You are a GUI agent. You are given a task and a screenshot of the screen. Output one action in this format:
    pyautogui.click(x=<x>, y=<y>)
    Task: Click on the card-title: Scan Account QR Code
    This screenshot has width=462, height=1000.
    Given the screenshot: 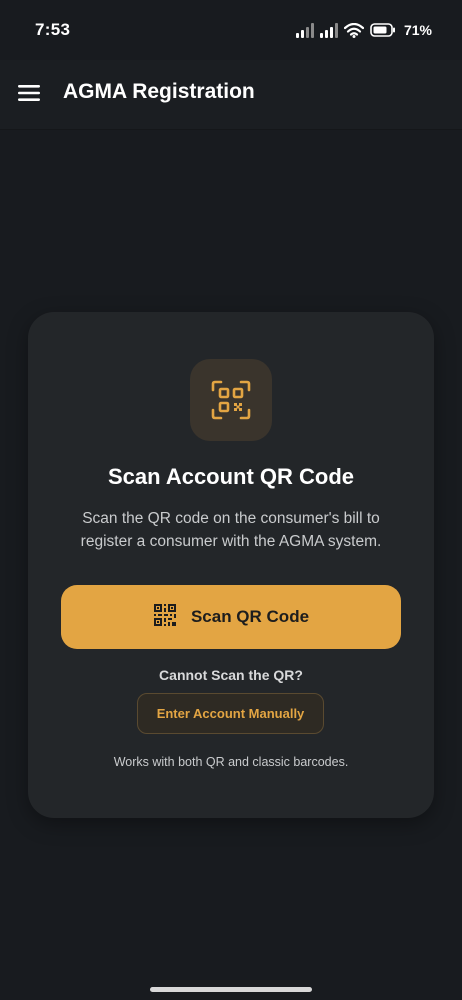 What is the action you would take?
    pyautogui.click(x=231, y=476)
    